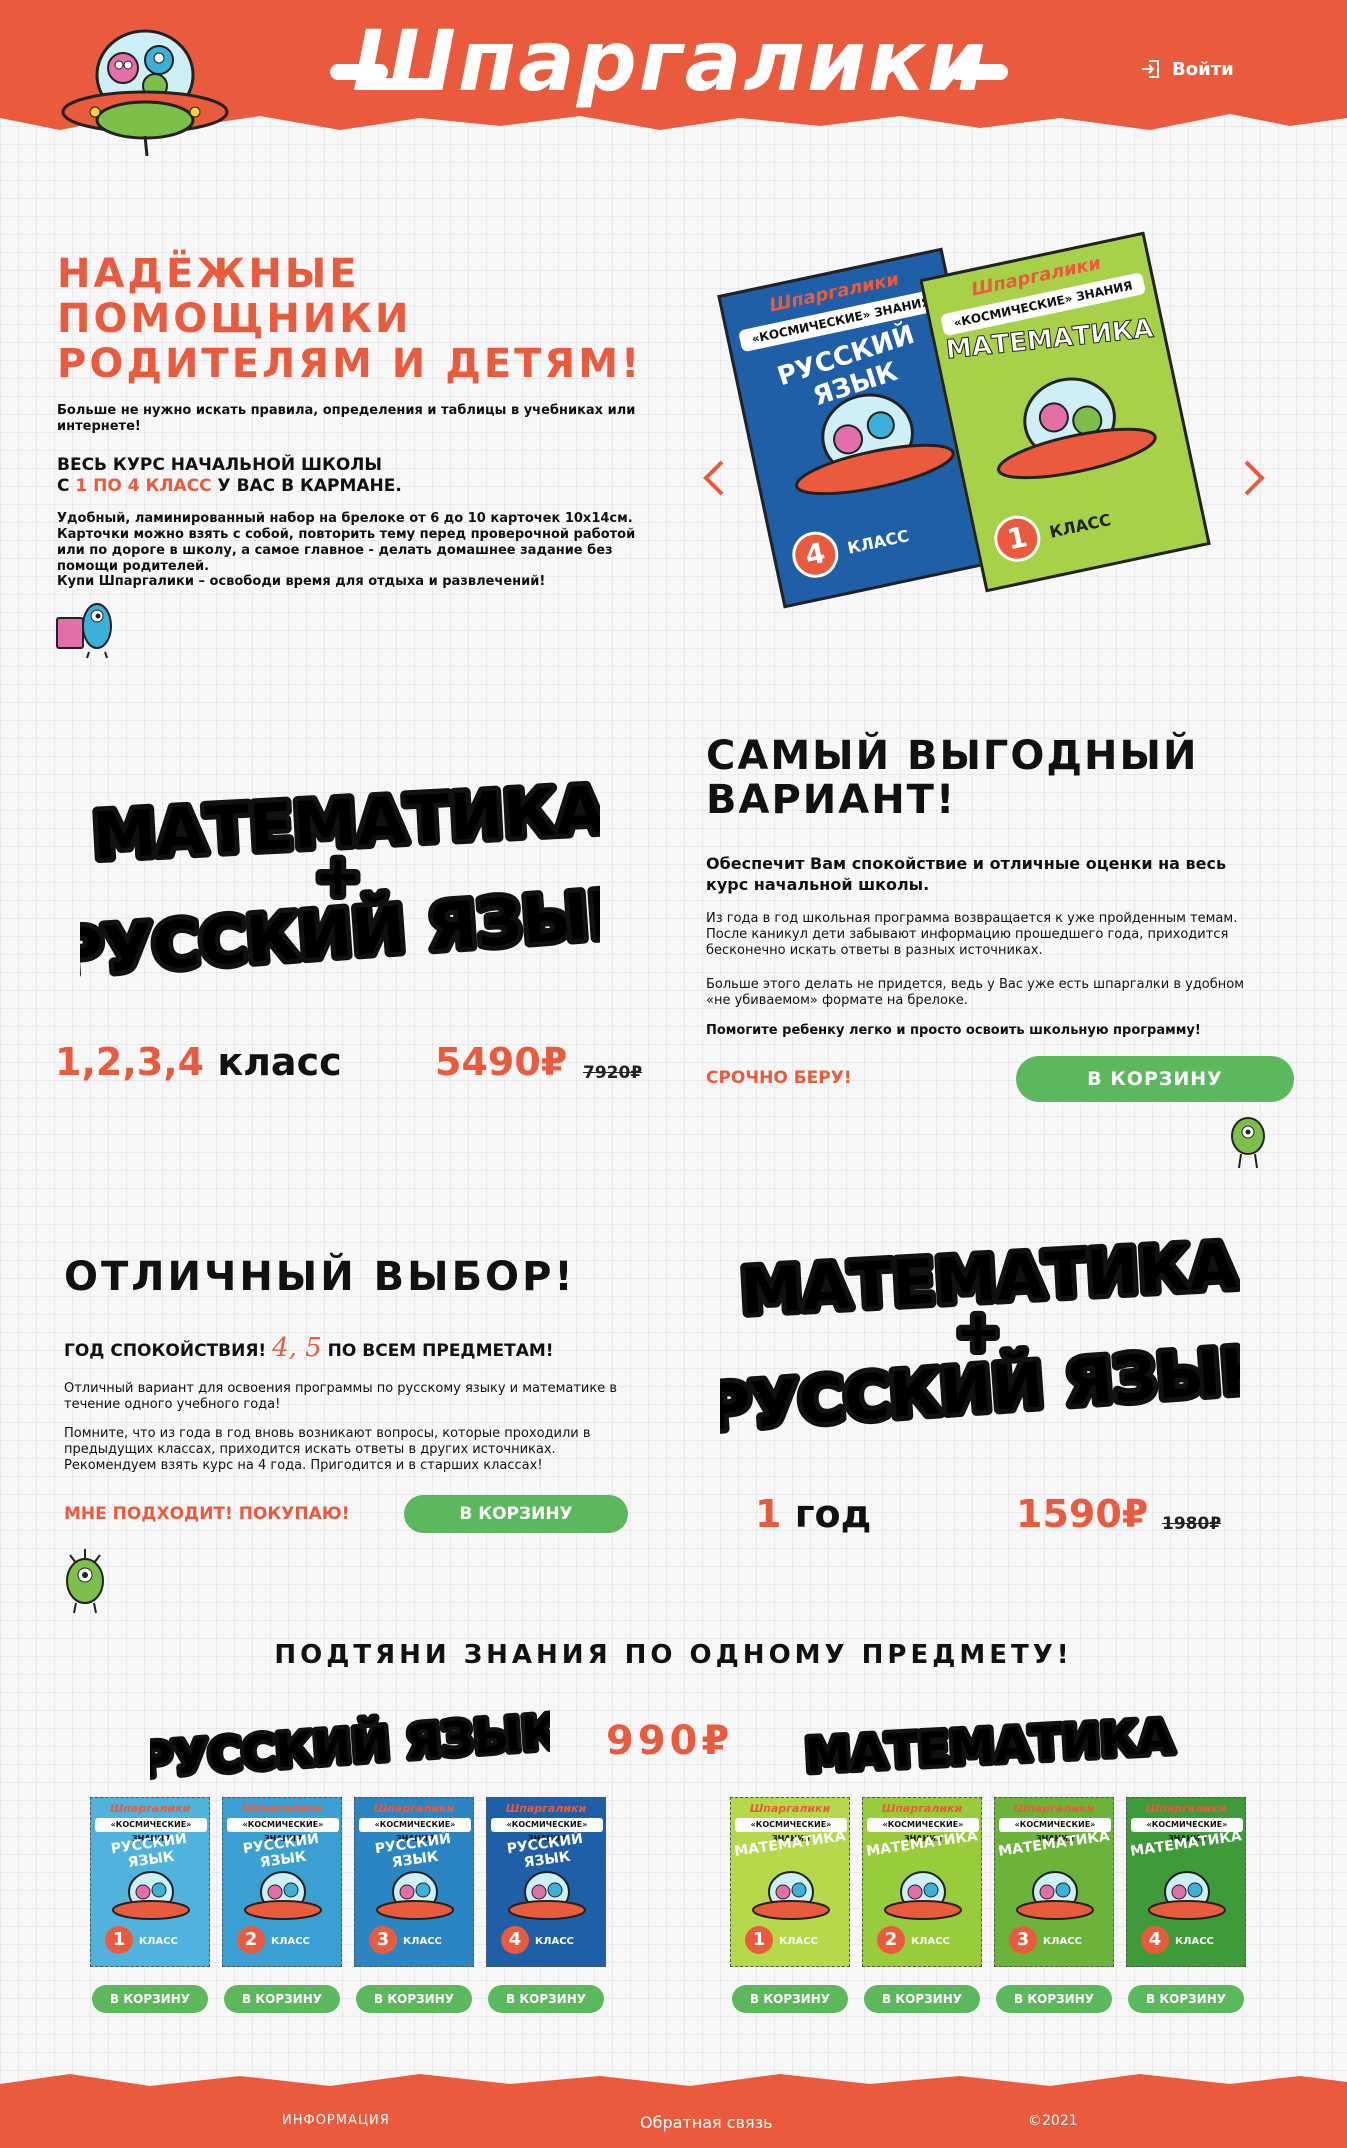  I want to click on site-footer, so click(673, 2109).